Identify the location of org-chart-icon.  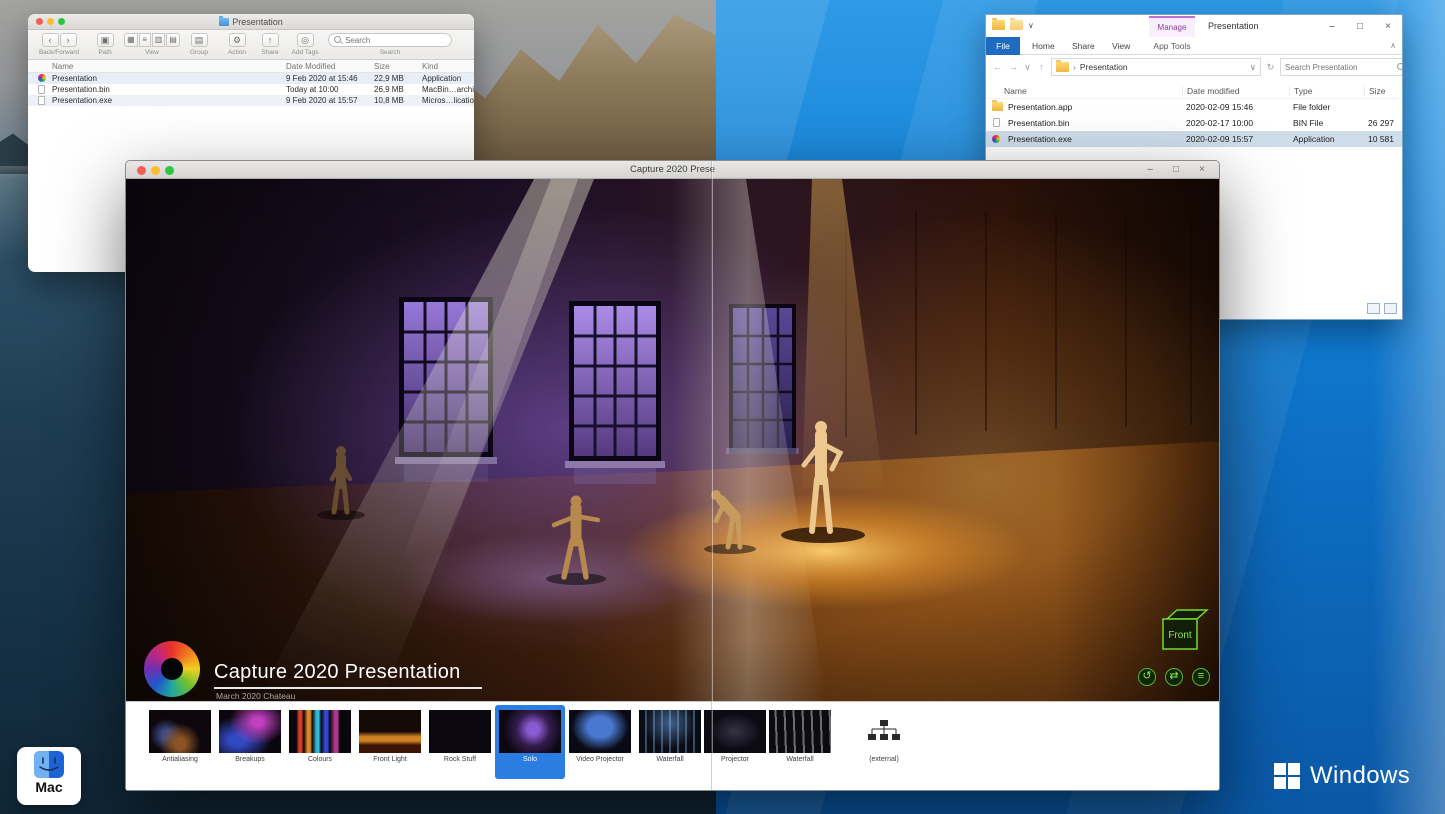
(884, 731).